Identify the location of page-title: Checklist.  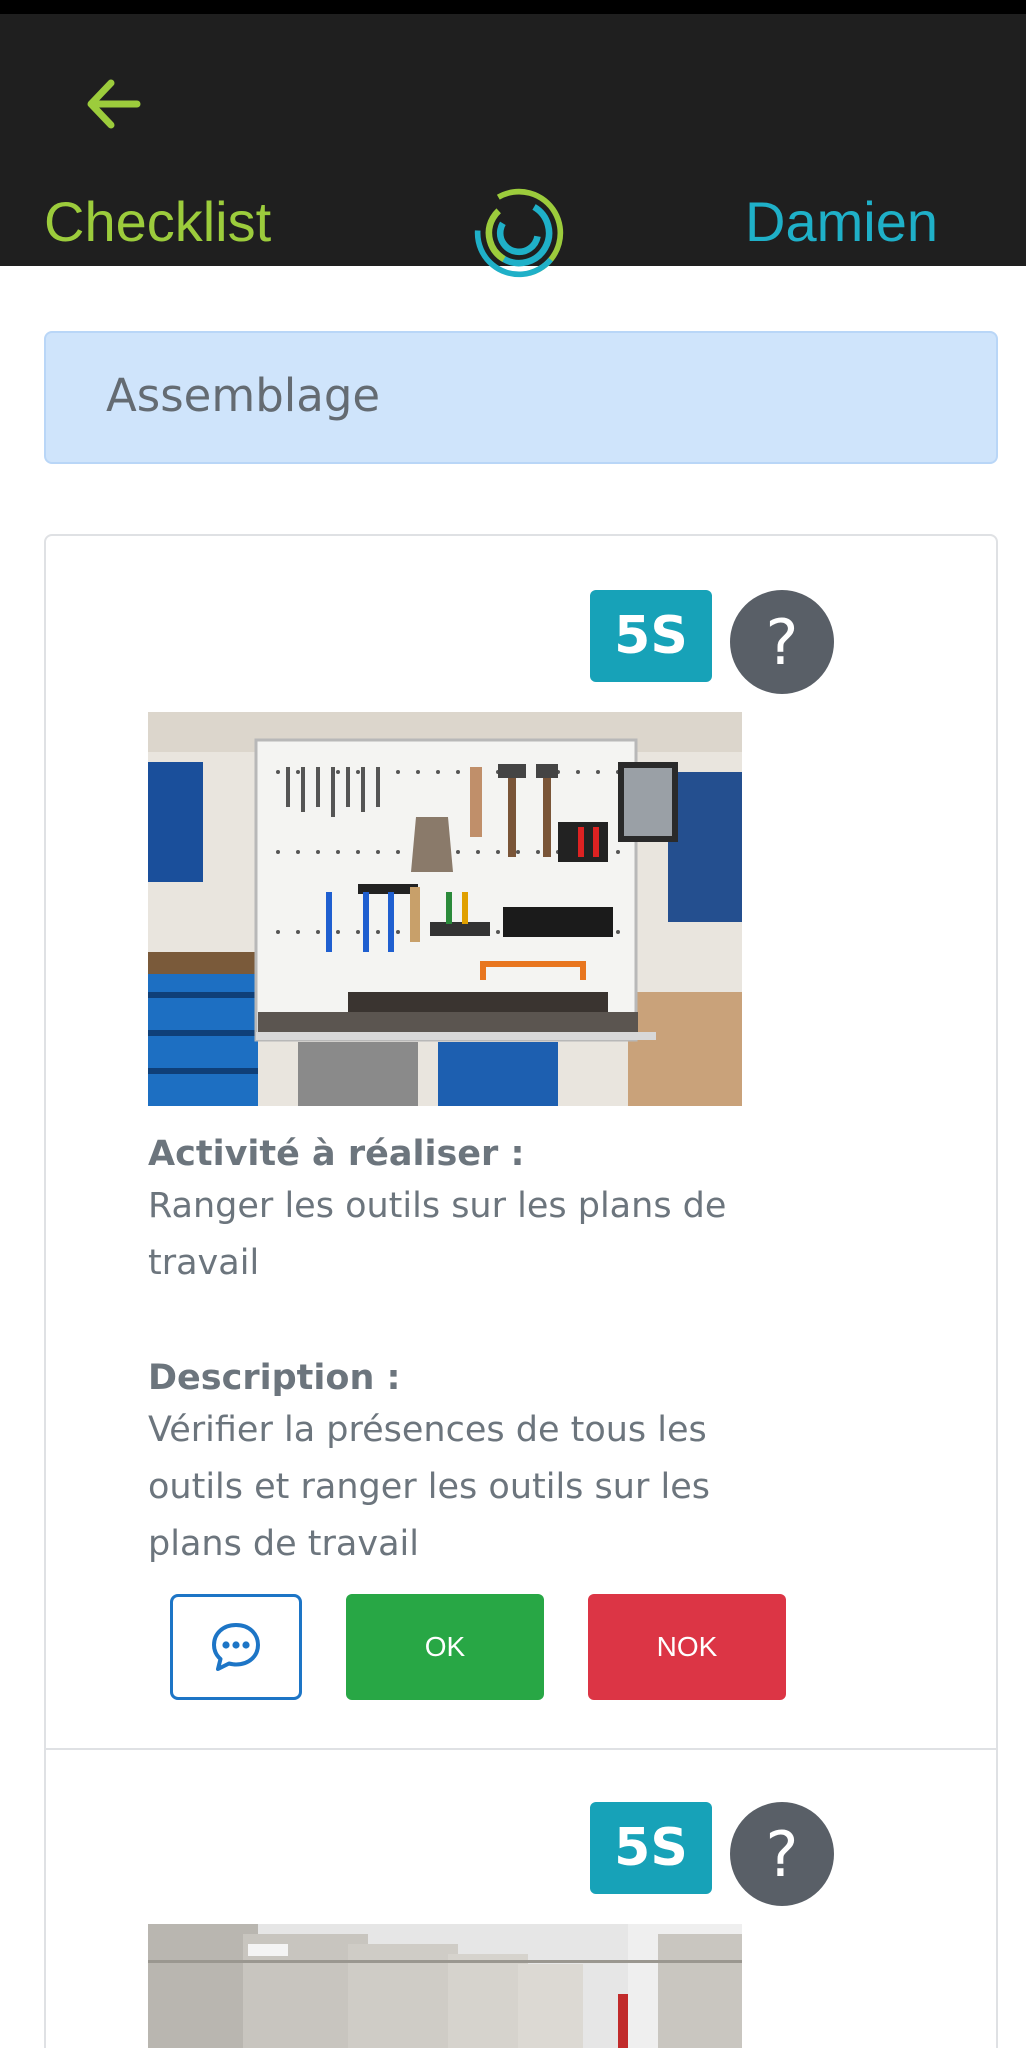
(158, 221).